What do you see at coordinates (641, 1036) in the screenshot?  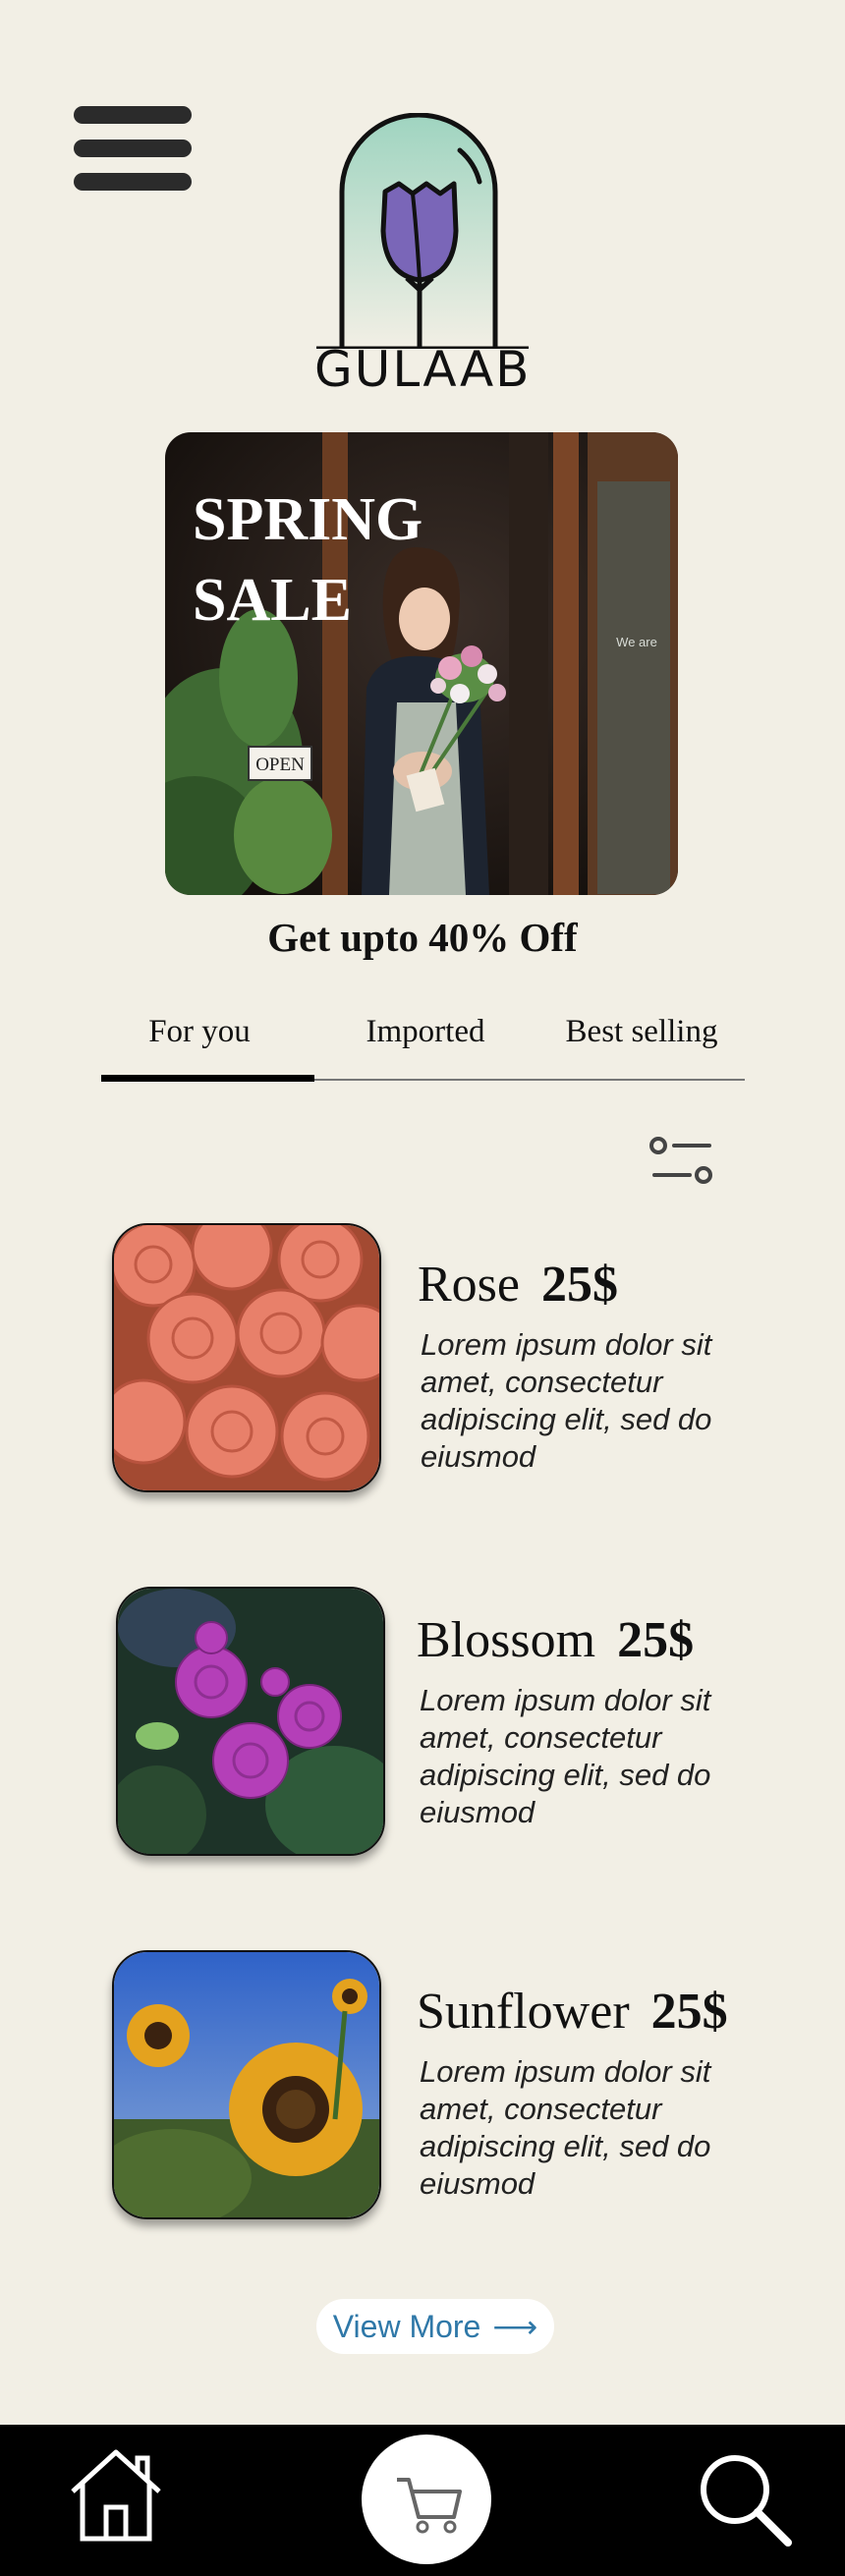 I see `tab-best-selling: Best selling` at bounding box center [641, 1036].